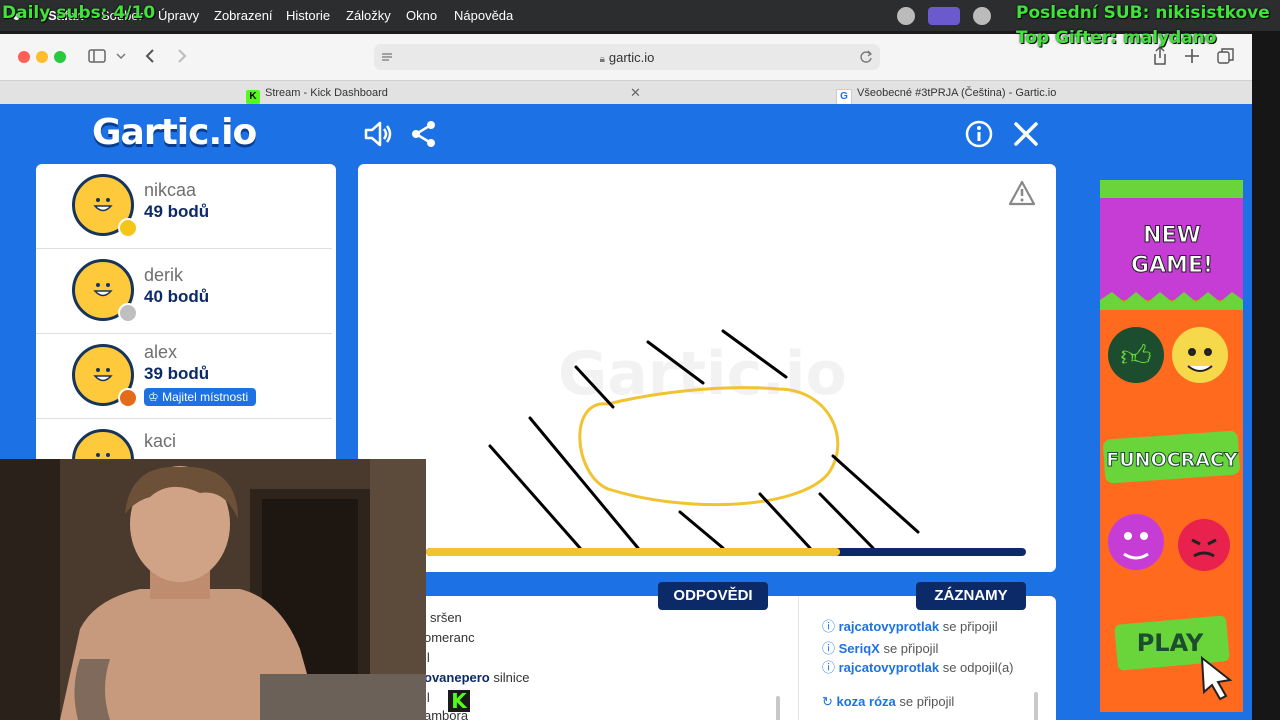 The width and height of the screenshot is (1280, 720). Describe the element at coordinates (161, 352) in the screenshot. I see `player-name: alex` at that location.